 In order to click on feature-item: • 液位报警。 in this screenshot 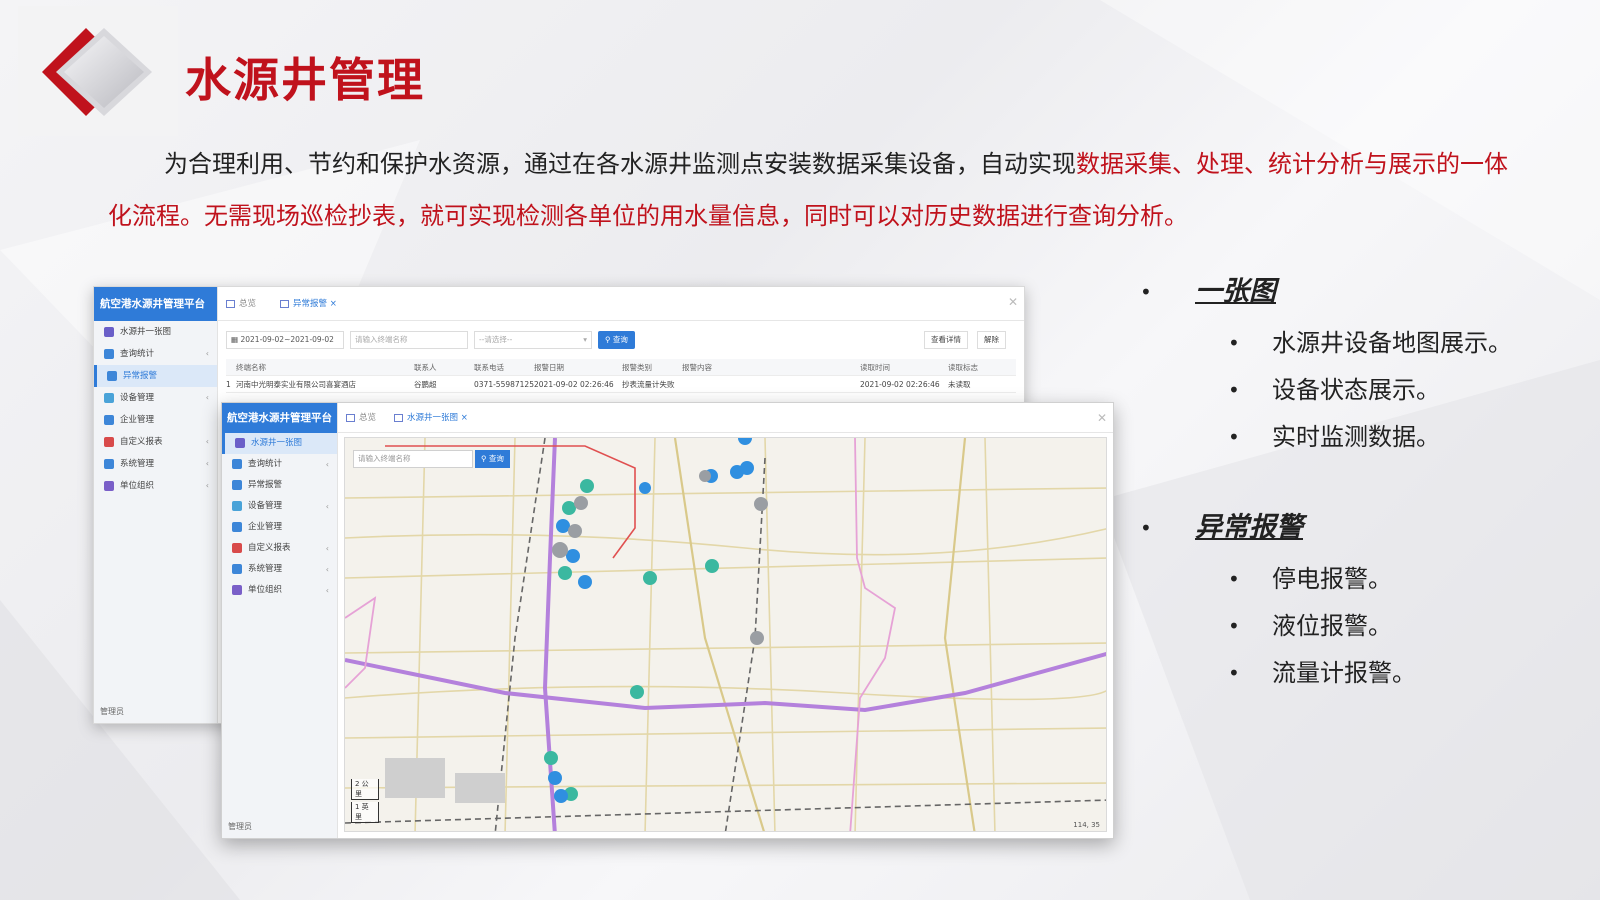, I will do `click(1310, 626)`.